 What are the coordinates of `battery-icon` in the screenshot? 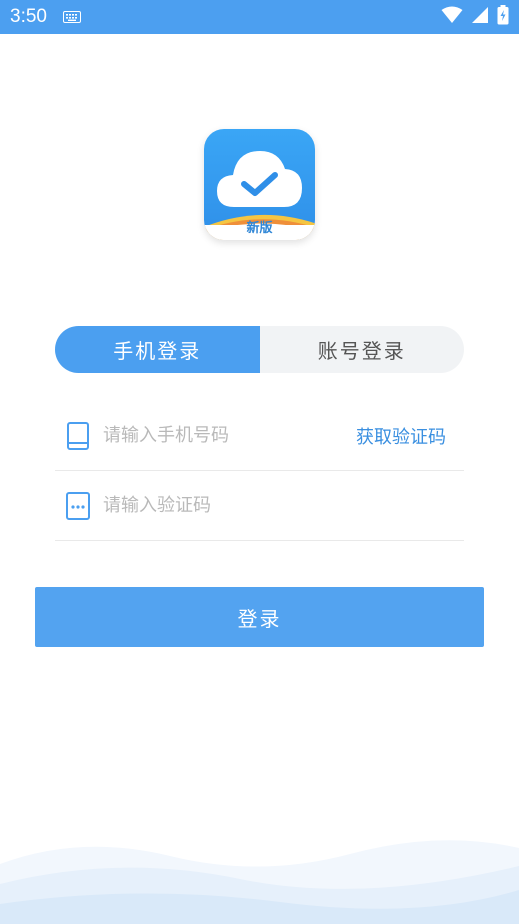 It's located at (503, 17).